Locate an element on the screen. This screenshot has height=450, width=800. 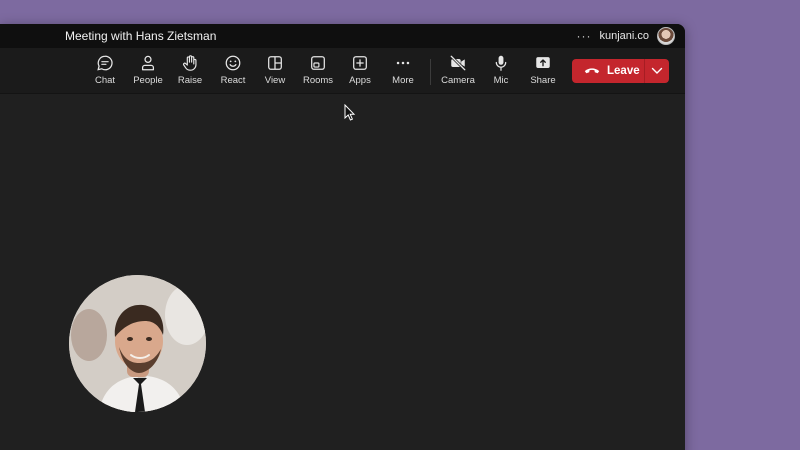
raise-label: Raise is located at coordinates (190, 80).